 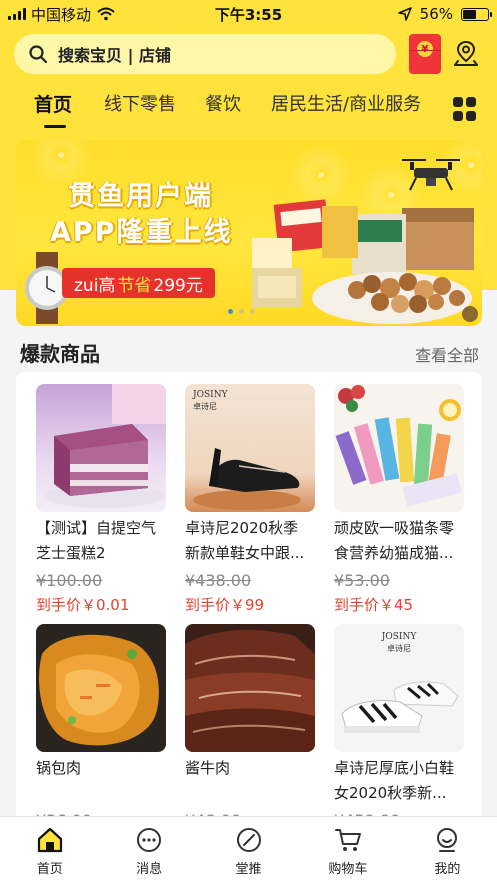 I want to click on original-price: ¥100.00, so click(x=69, y=580).